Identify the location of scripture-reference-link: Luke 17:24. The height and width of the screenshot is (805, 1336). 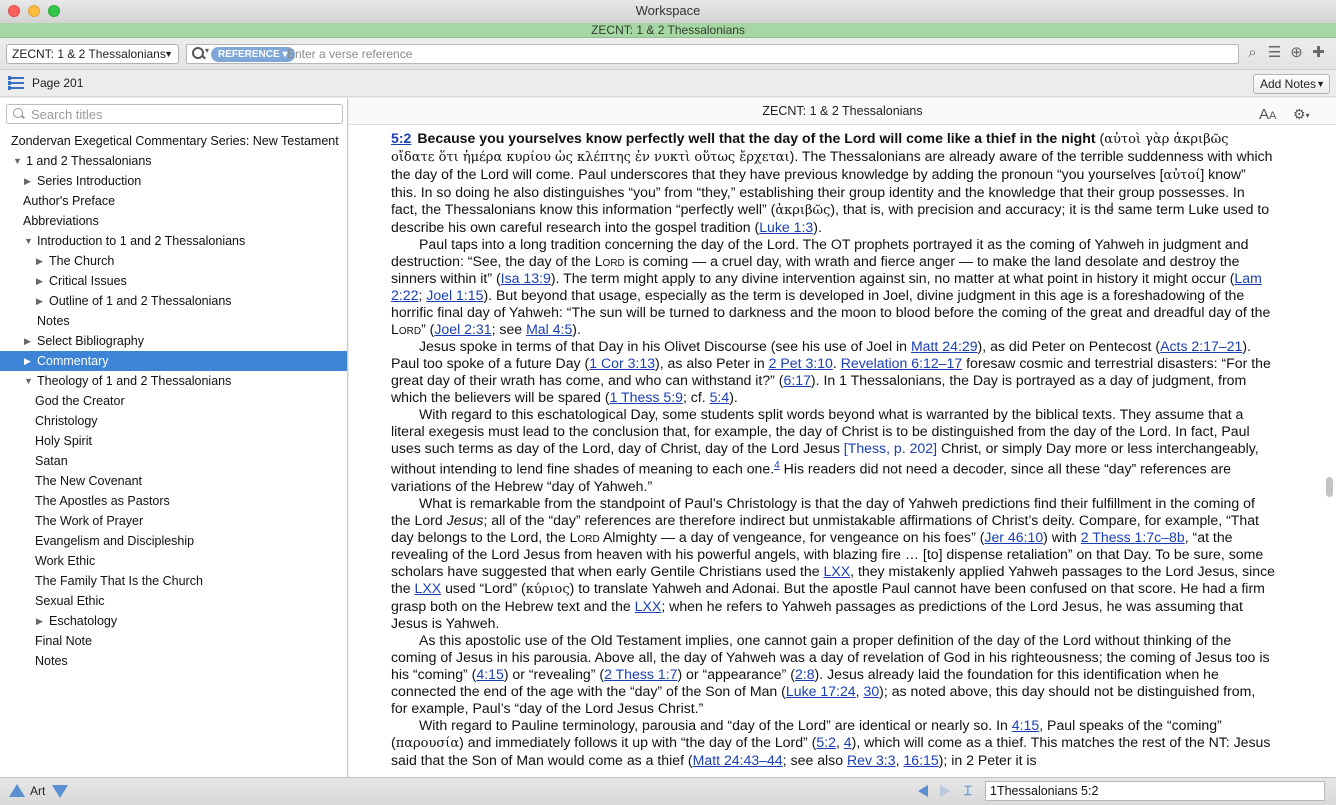
(821, 691).